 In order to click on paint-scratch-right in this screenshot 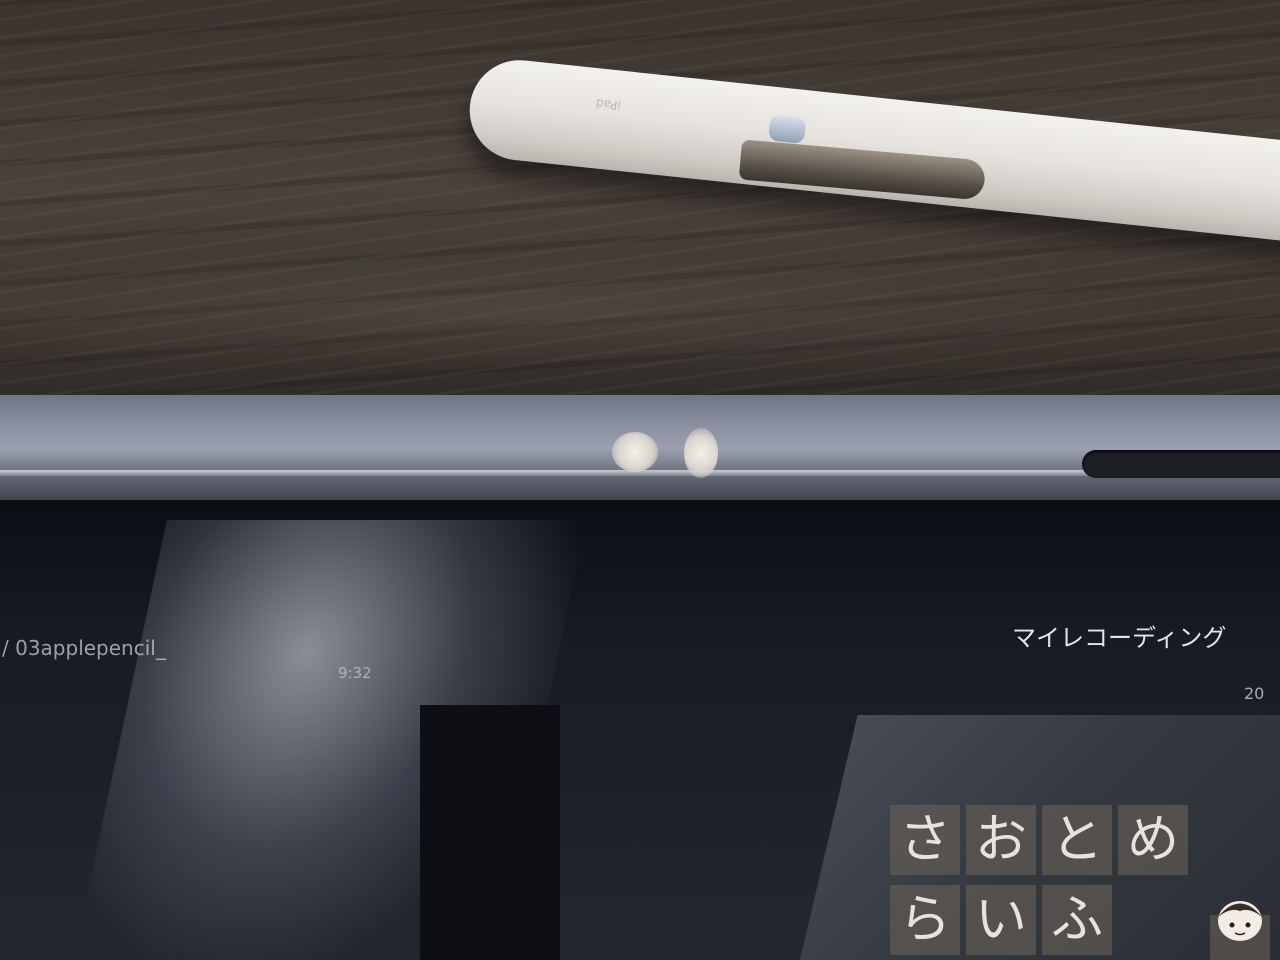, I will do `click(701, 453)`.